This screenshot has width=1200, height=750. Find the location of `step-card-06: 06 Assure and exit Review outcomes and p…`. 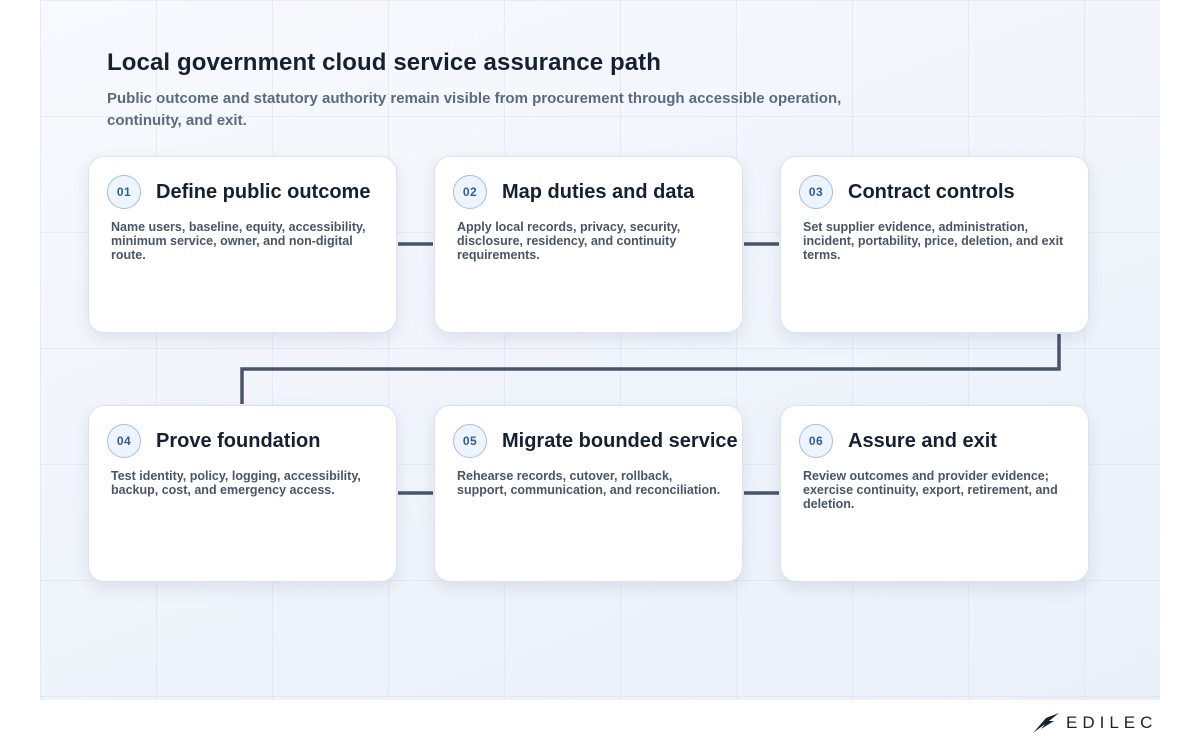

step-card-06: 06 Assure and exit Review outcomes and p… is located at coordinates (934, 493).